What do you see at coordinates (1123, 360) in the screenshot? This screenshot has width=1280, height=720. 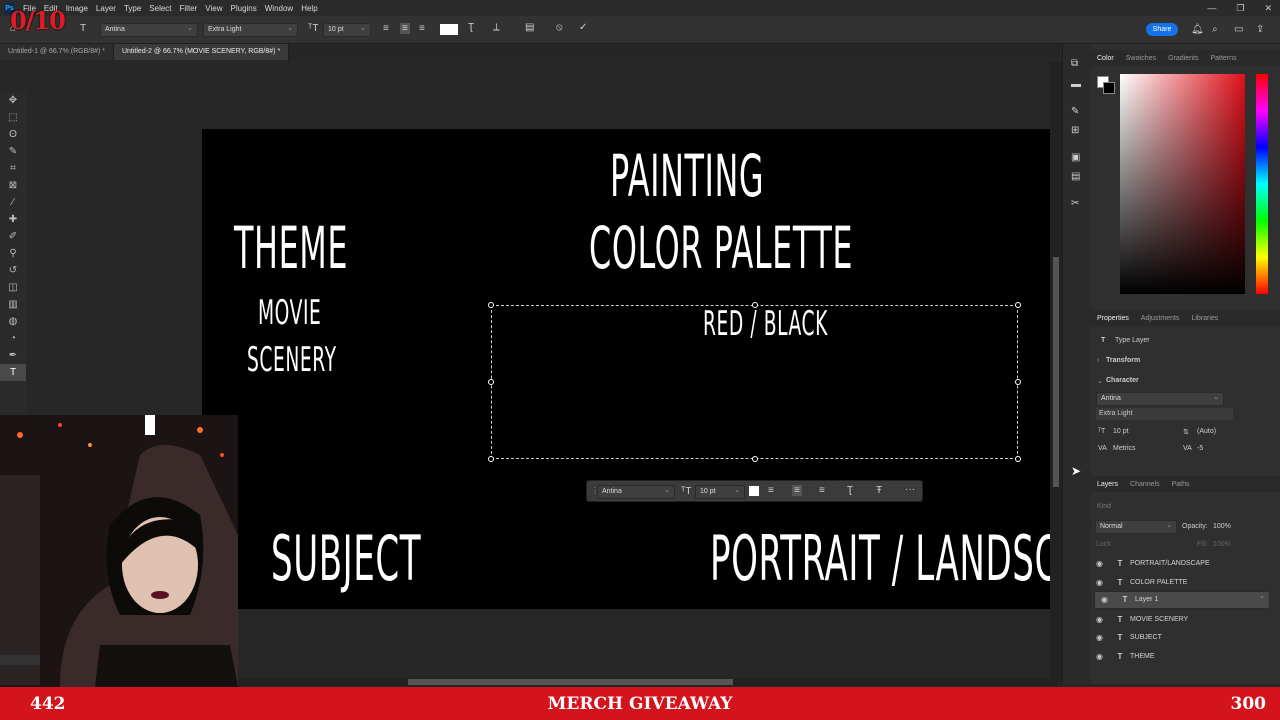 I see `transform-section: Transform` at bounding box center [1123, 360].